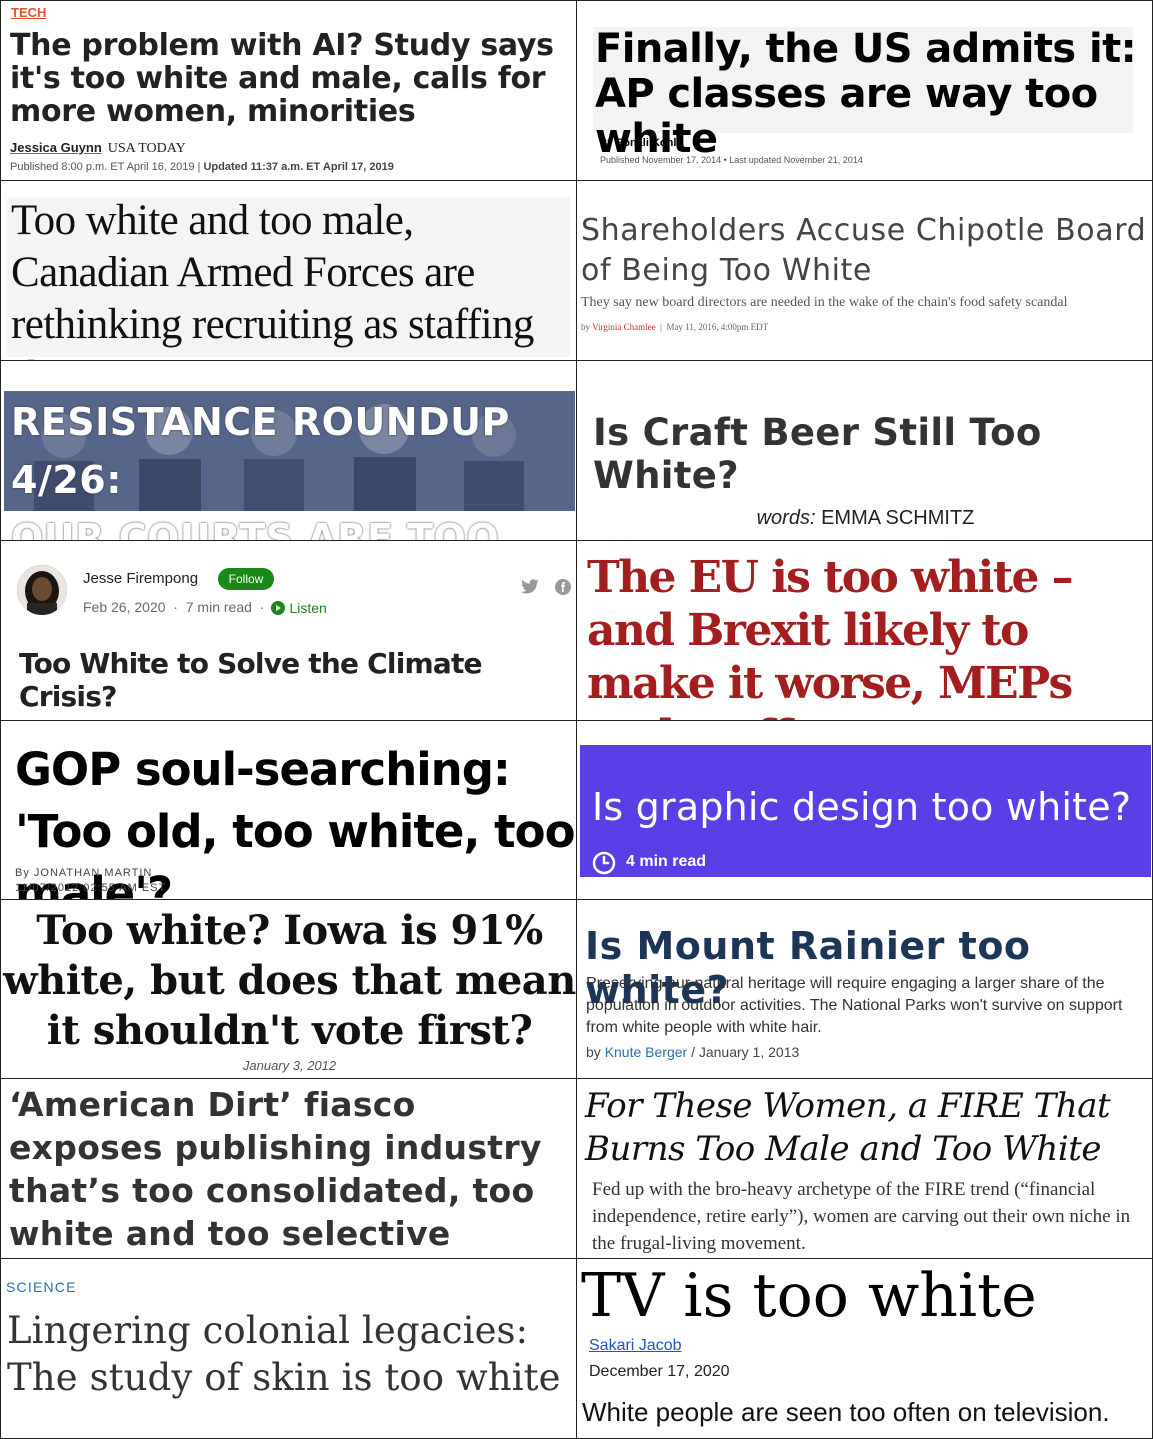 The height and width of the screenshot is (1439, 1153). I want to click on author-link: Knute Berger, so click(646, 1052).